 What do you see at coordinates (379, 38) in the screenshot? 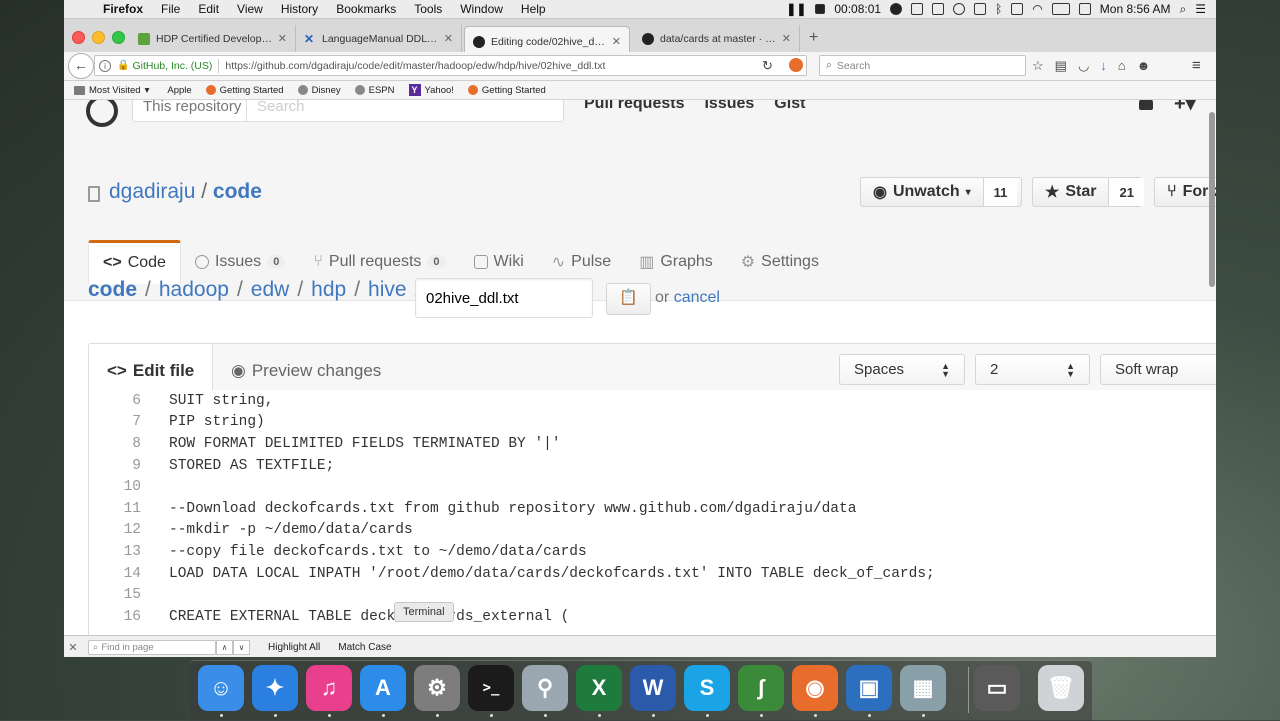
I see `browser-tab: ✕ LanguageManual DDL - Ap... ✕` at bounding box center [379, 38].